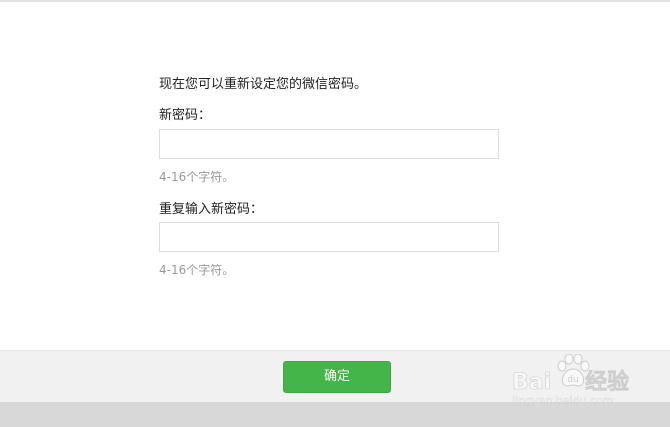 This screenshot has height=427, width=670. Describe the element at coordinates (197, 177) in the screenshot. I see `new-password-hint: 4-16个字符。` at that location.